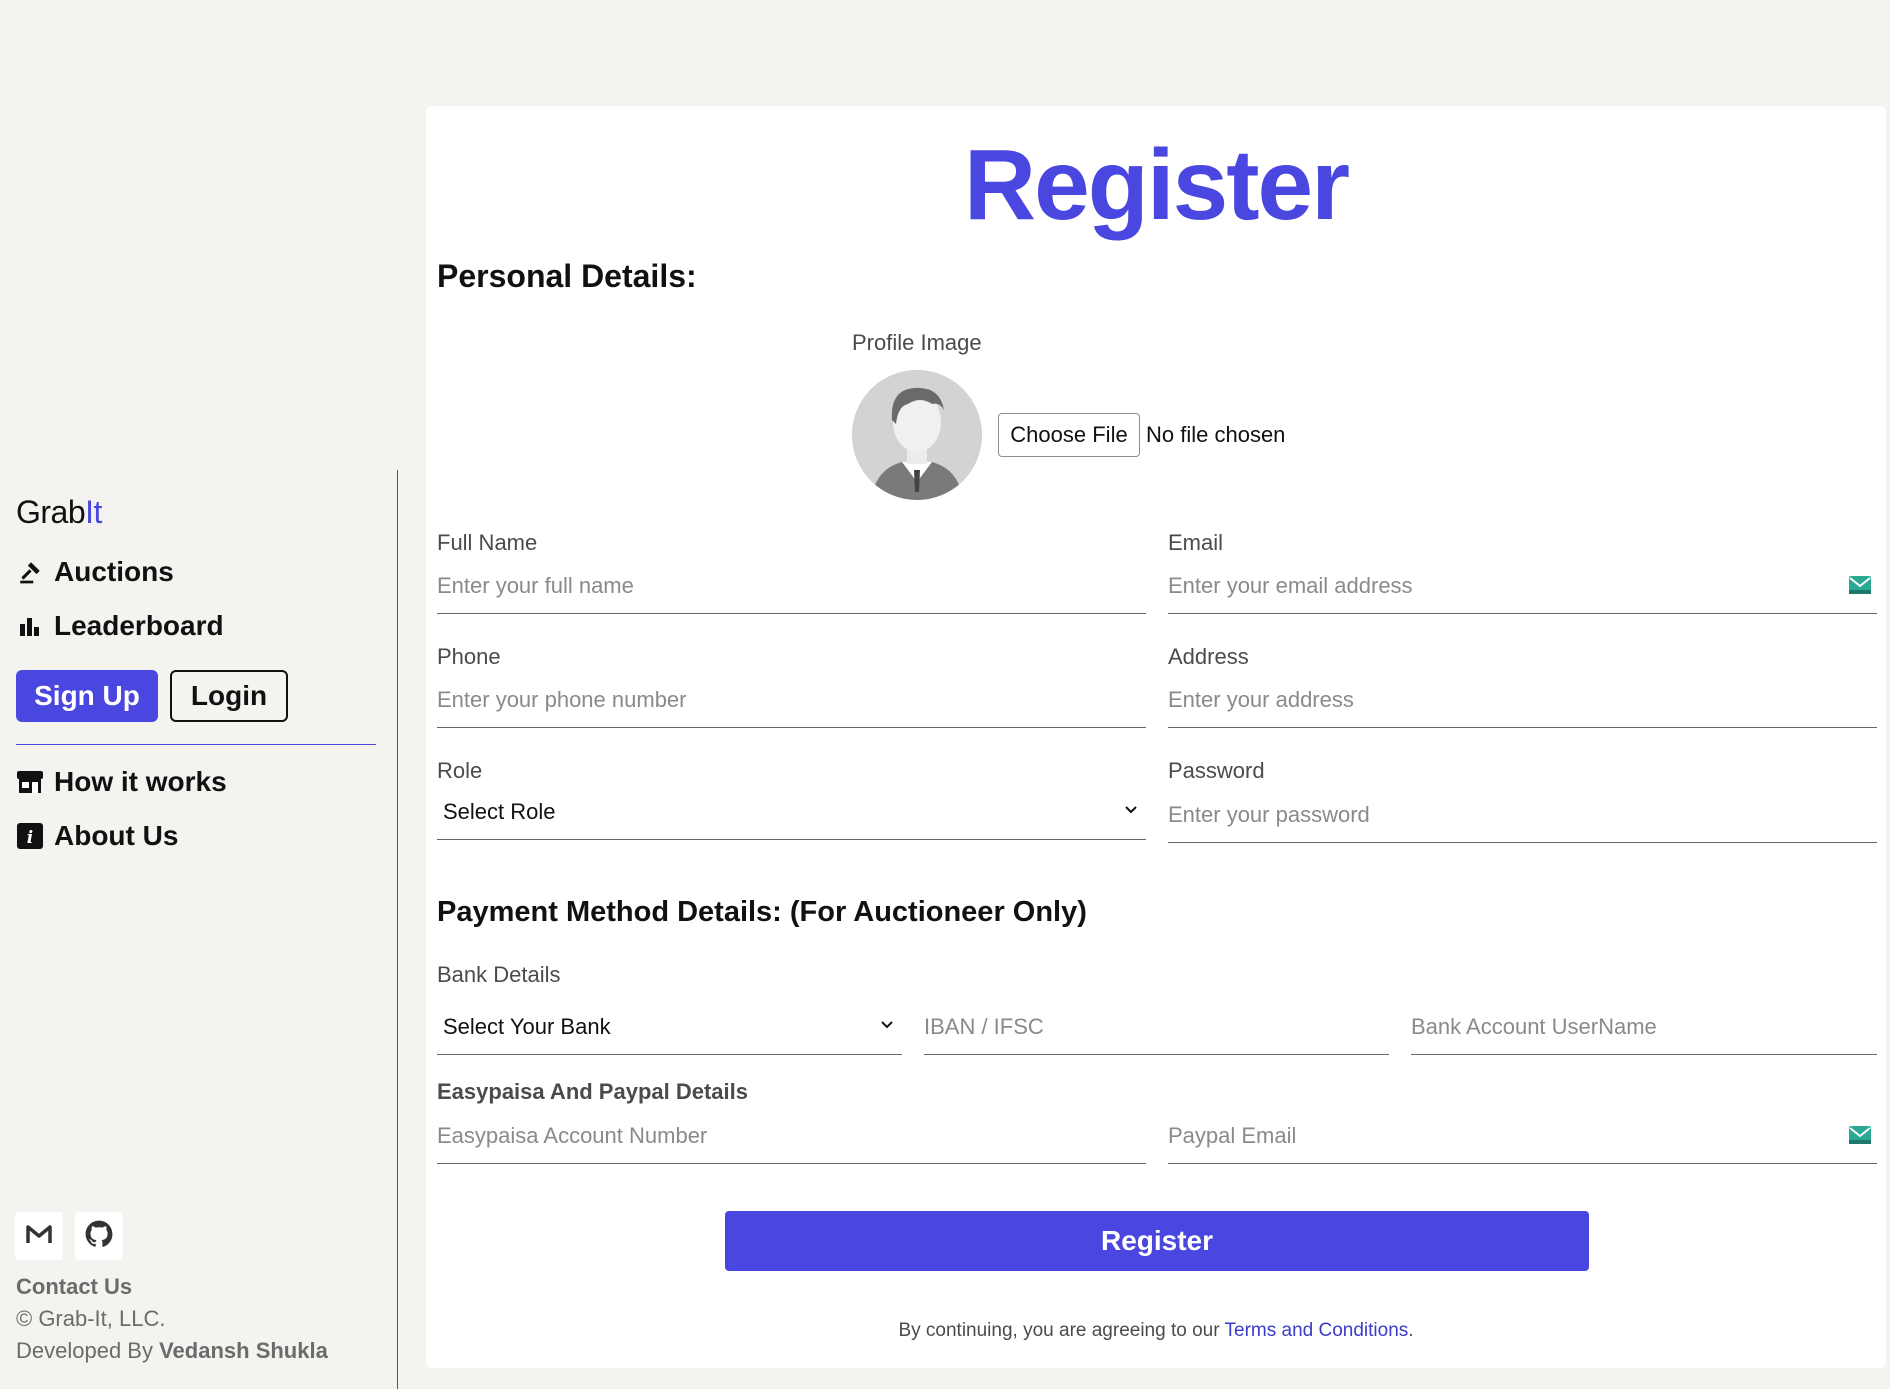 This screenshot has height=1389, width=1890. I want to click on page-title: Register, so click(1156, 185).